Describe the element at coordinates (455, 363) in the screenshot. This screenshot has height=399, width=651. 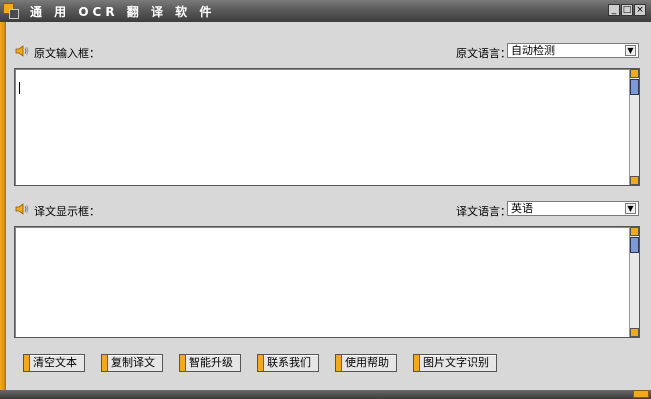
I see `image-ocr-button: 图片文字识别` at that location.